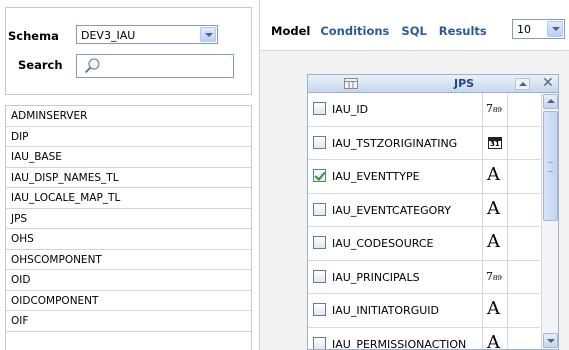 The image size is (569, 350). I want to click on column-row: IAU_PERMISSIONACTION A, so click(424, 338).